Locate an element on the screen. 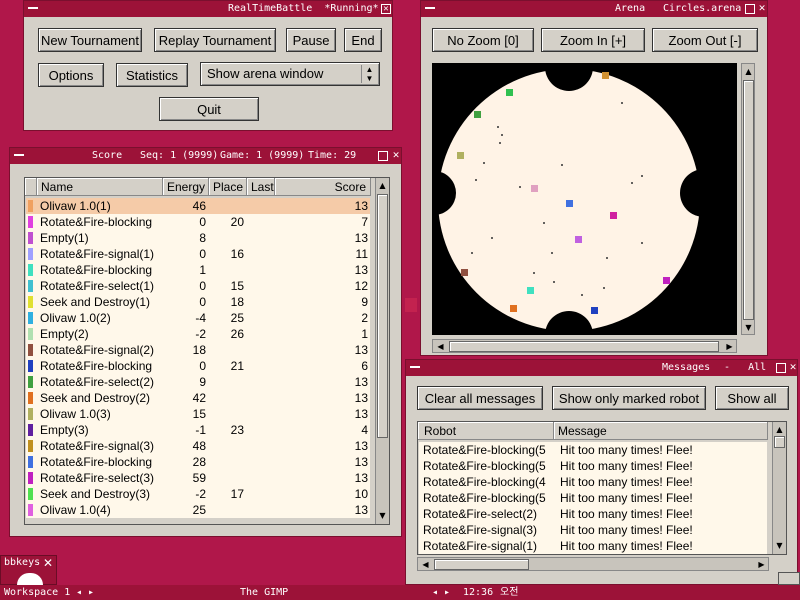 Image resolution: width=800 pixels, height=600 pixels. messages-horizontal-scrollbar: ◀ ▶ is located at coordinates (593, 564).